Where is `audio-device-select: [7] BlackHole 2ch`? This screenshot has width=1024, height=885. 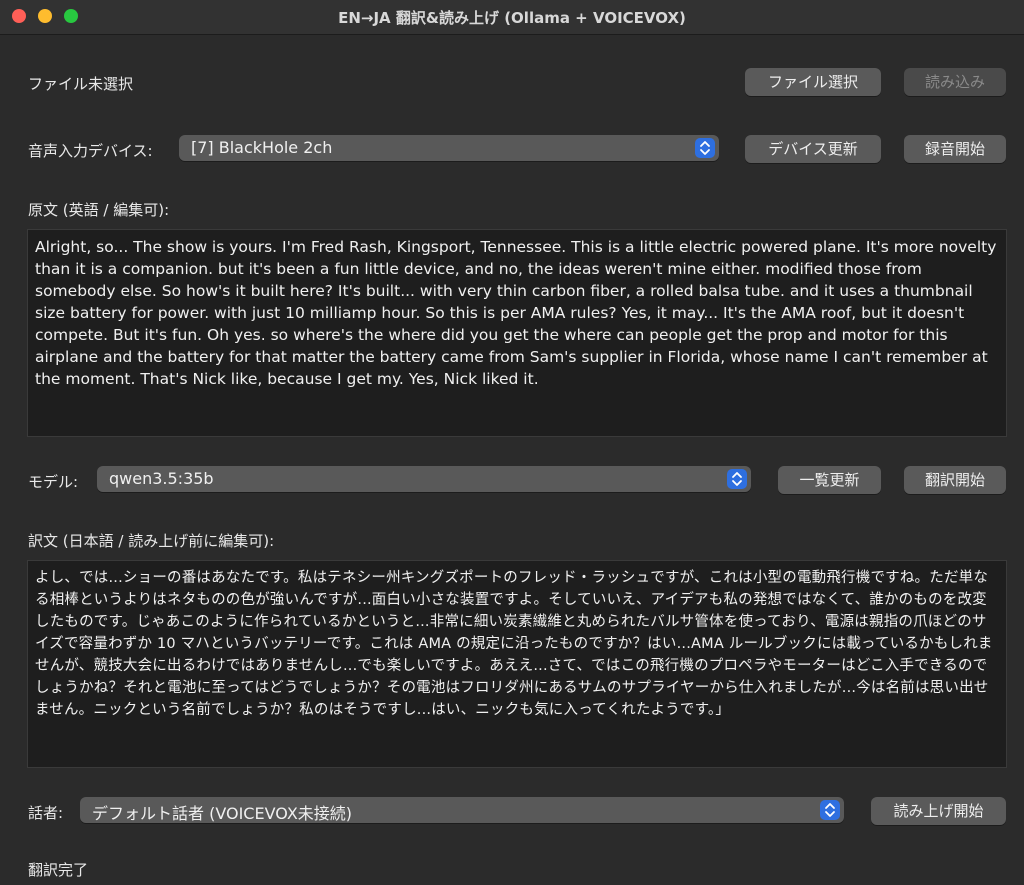 audio-device-select: [7] BlackHole 2ch is located at coordinates (449, 148).